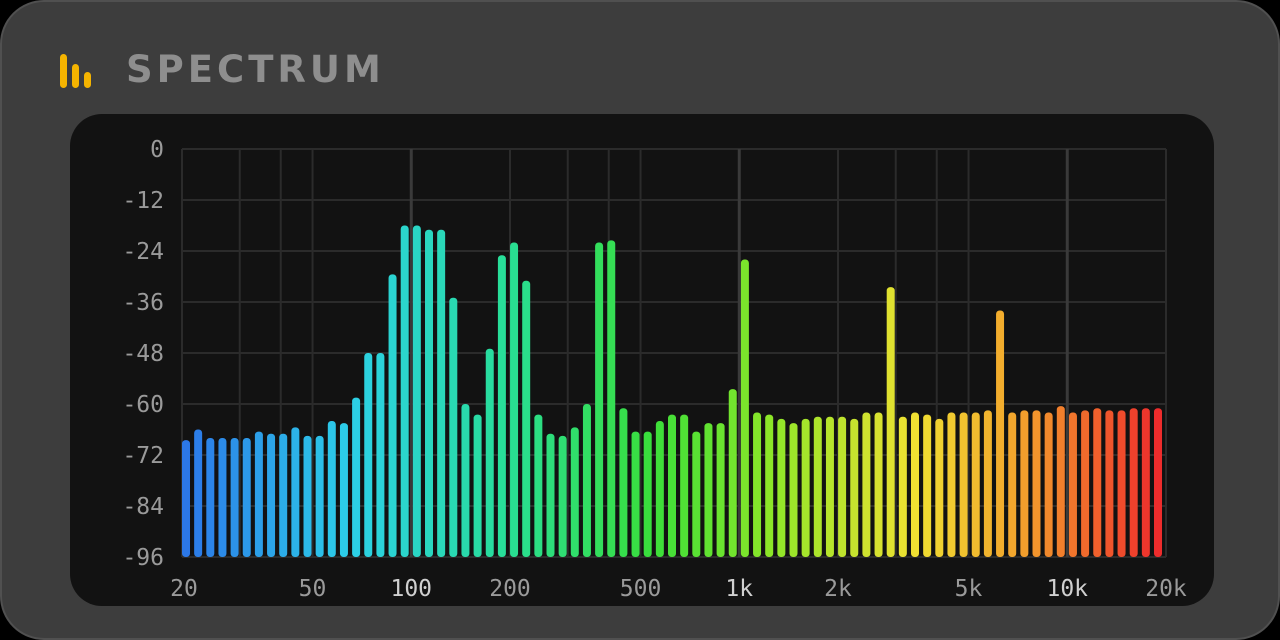 The image size is (1280, 640). I want to click on x-axis-ticks: 20 50 100 200 500 1k 2k 5k 10k 20k, so click(678, 589).